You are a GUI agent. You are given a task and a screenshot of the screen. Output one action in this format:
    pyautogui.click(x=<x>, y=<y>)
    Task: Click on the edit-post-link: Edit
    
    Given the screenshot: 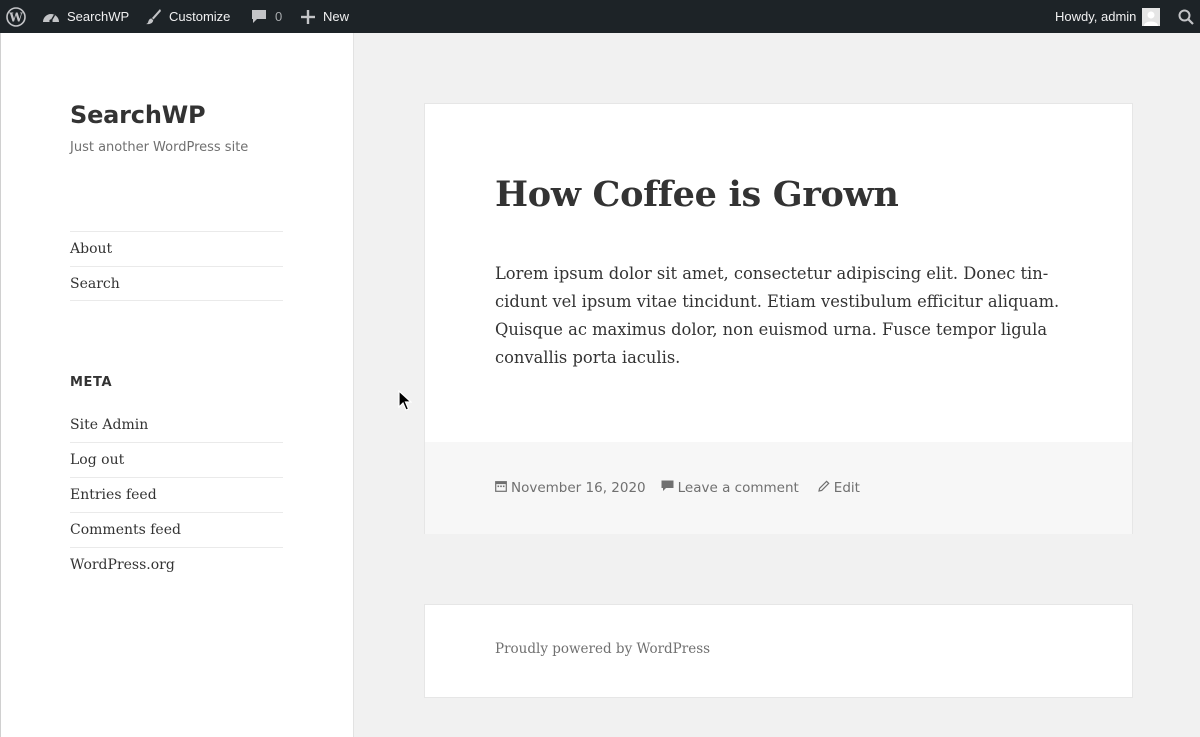 What is the action you would take?
    pyautogui.click(x=839, y=488)
    